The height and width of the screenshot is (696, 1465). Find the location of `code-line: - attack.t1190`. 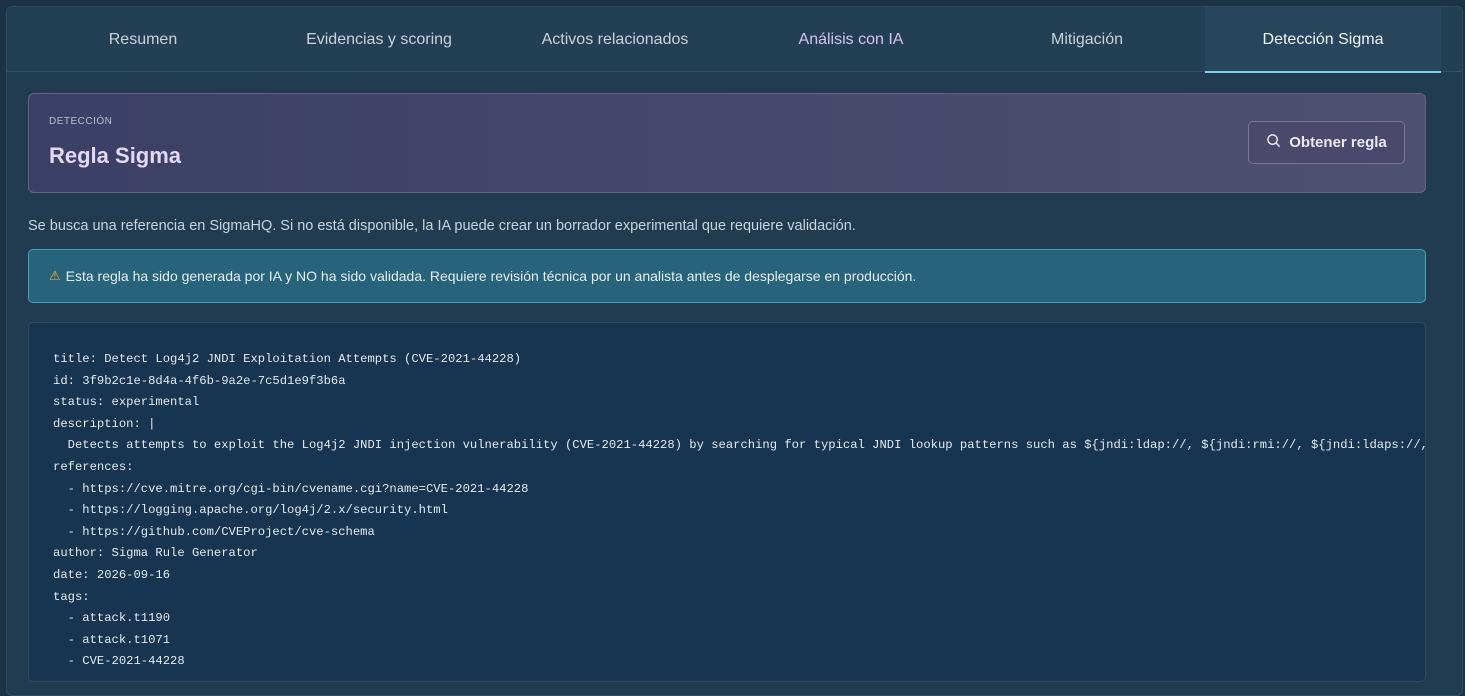

code-line: - attack.t1190 is located at coordinates (112, 618).